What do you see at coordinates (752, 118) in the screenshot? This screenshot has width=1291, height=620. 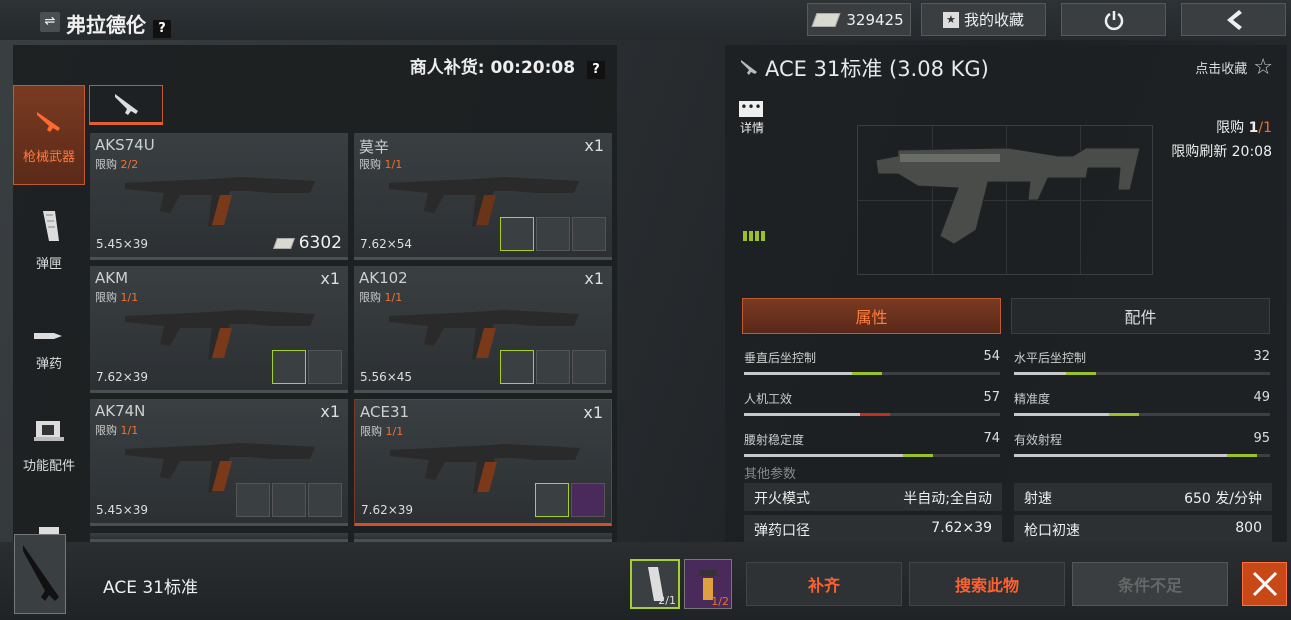 I see `detail-button: ••• 详情` at bounding box center [752, 118].